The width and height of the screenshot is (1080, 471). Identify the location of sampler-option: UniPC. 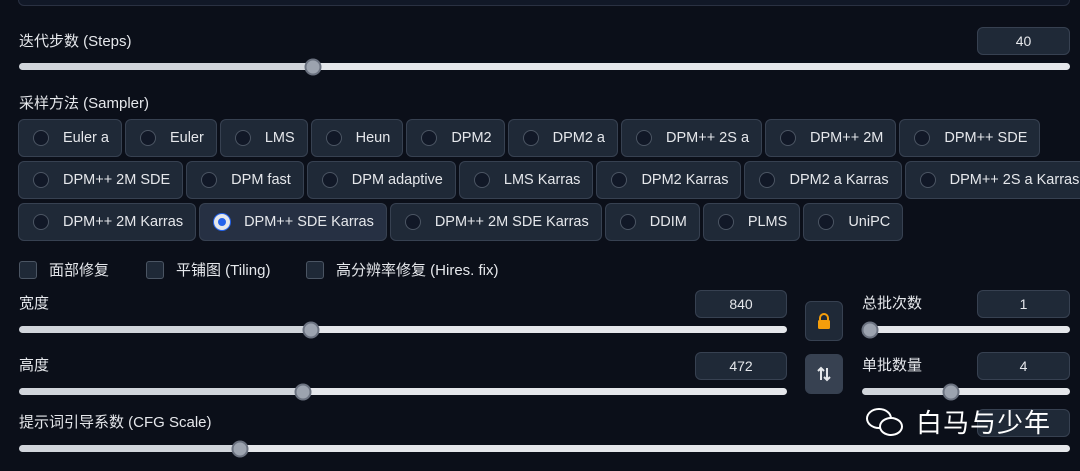
(853, 222).